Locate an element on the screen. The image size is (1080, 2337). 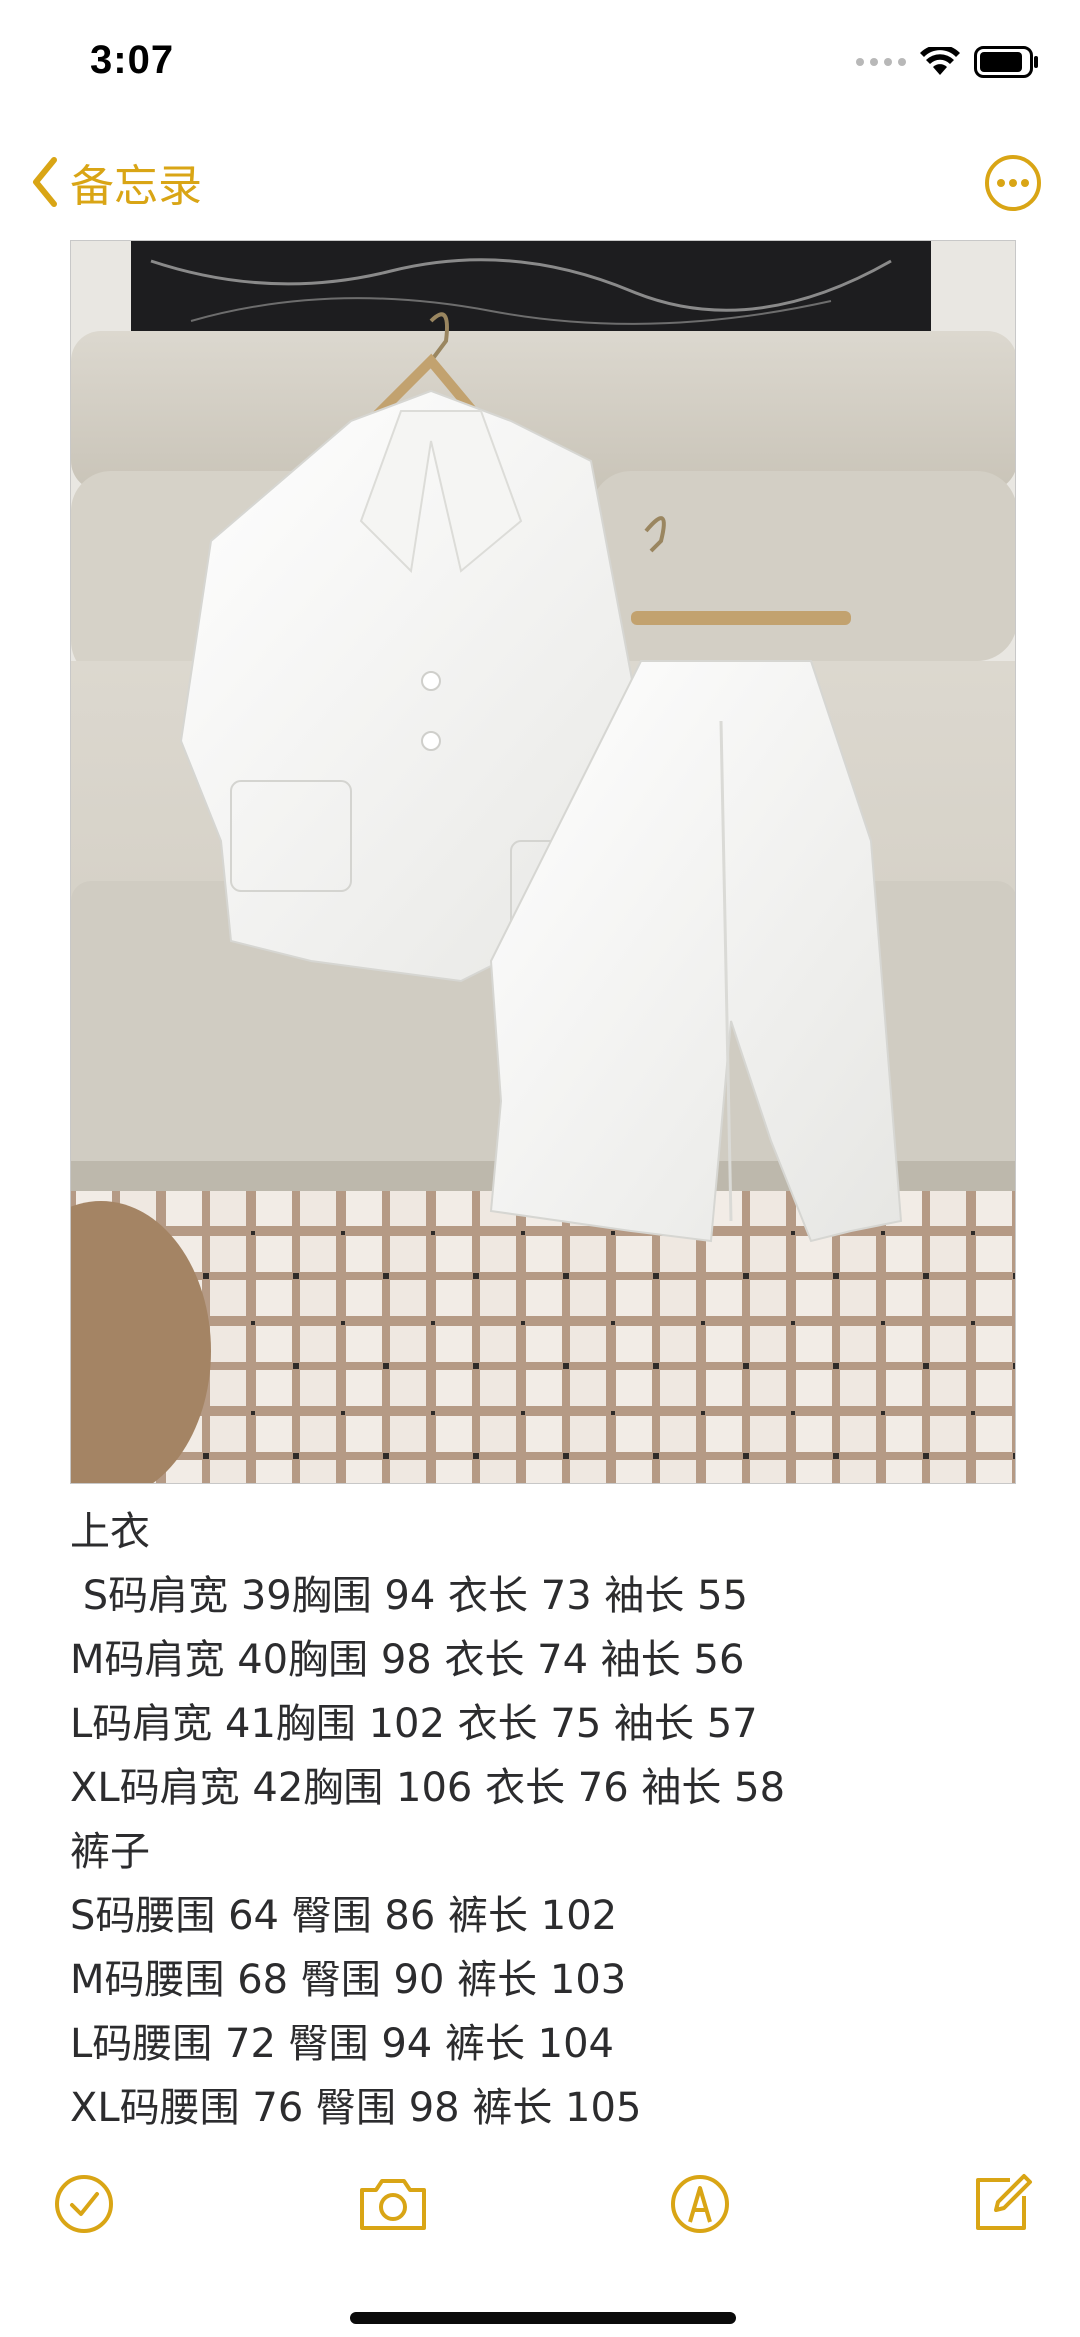
note-line: M码腰围 68 臀围 90 裤长 103 is located at coordinates (348, 1980).